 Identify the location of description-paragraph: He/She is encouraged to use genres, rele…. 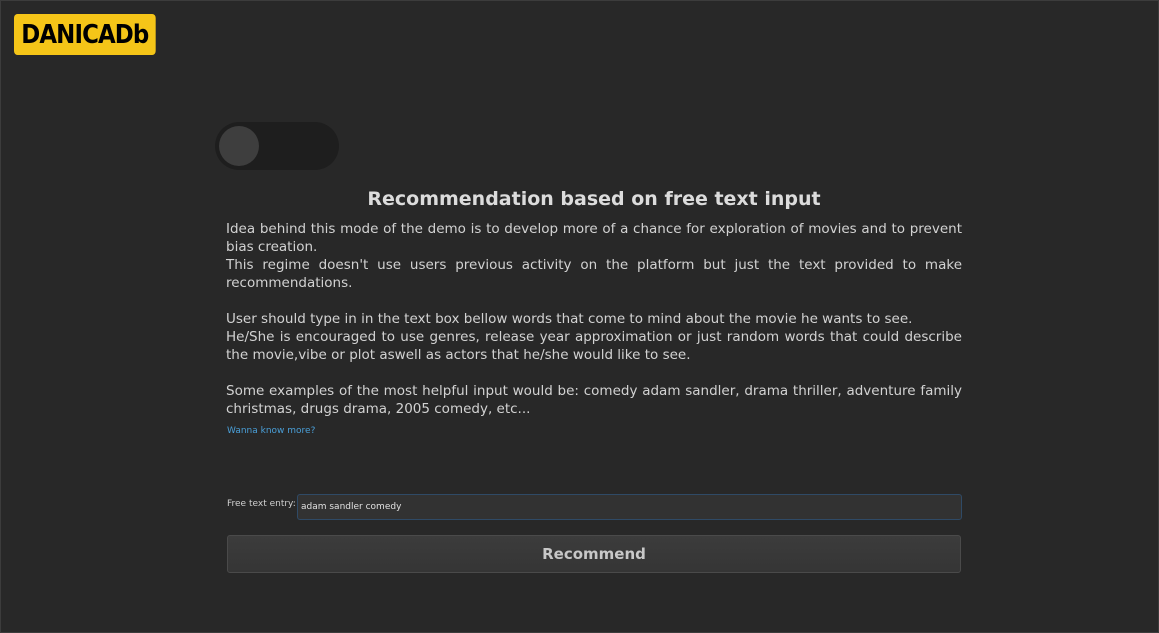
(594, 346).